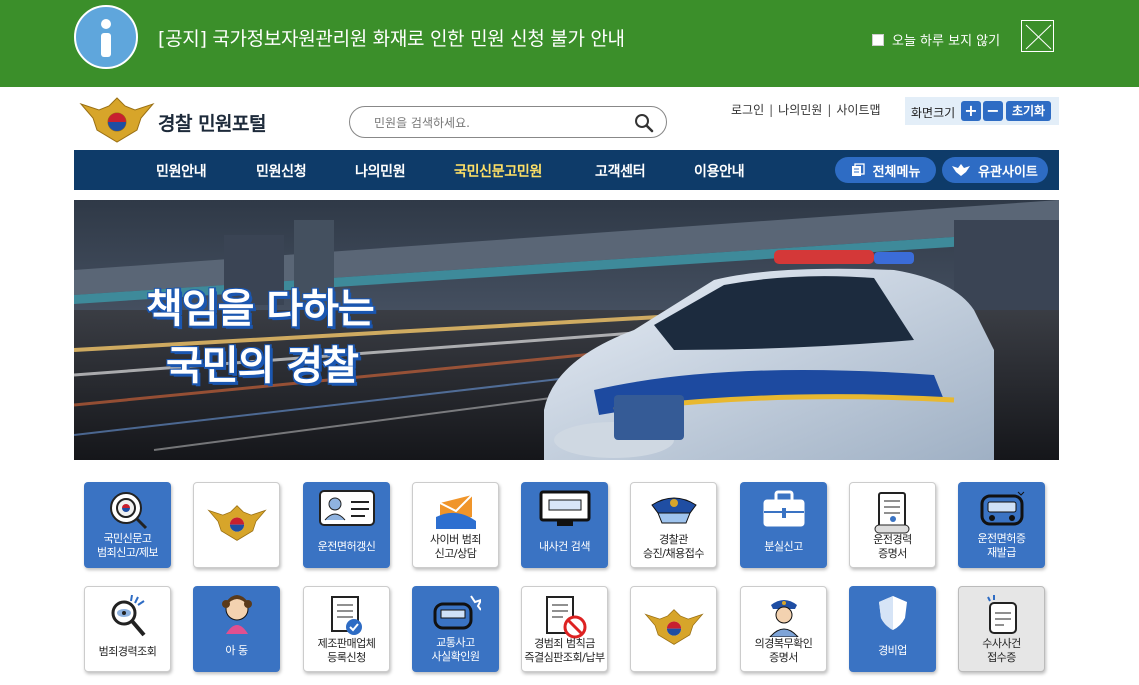 The image size is (1139, 685). Describe the element at coordinates (993, 111) in the screenshot. I see `zoom-out-button: −` at that location.